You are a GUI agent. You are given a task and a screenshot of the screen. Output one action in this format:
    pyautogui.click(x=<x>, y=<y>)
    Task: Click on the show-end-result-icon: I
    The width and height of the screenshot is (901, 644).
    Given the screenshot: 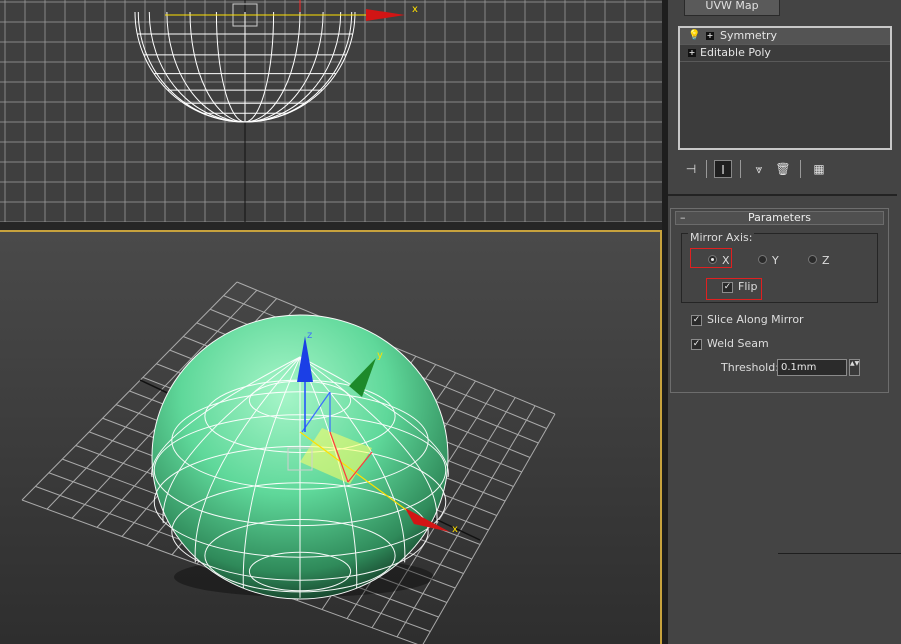 What is the action you would take?
    pyautogui.click(x=723, y=169)
    